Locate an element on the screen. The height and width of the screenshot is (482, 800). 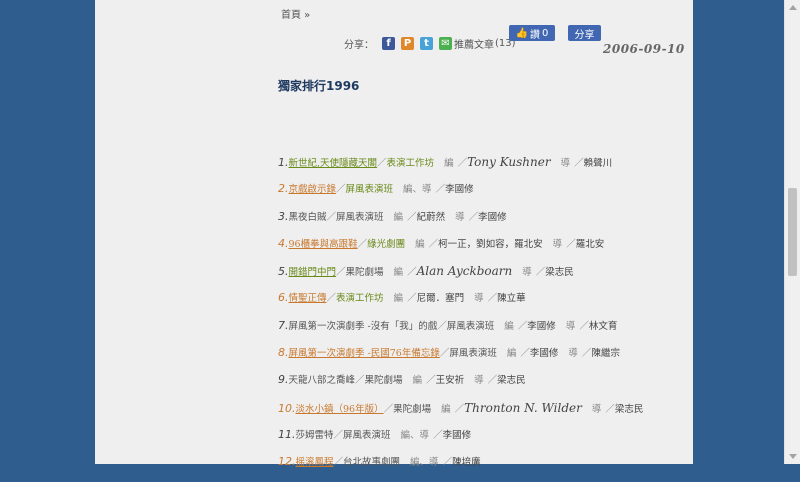
rank-number: 7. is located at coordinates (283, 325).